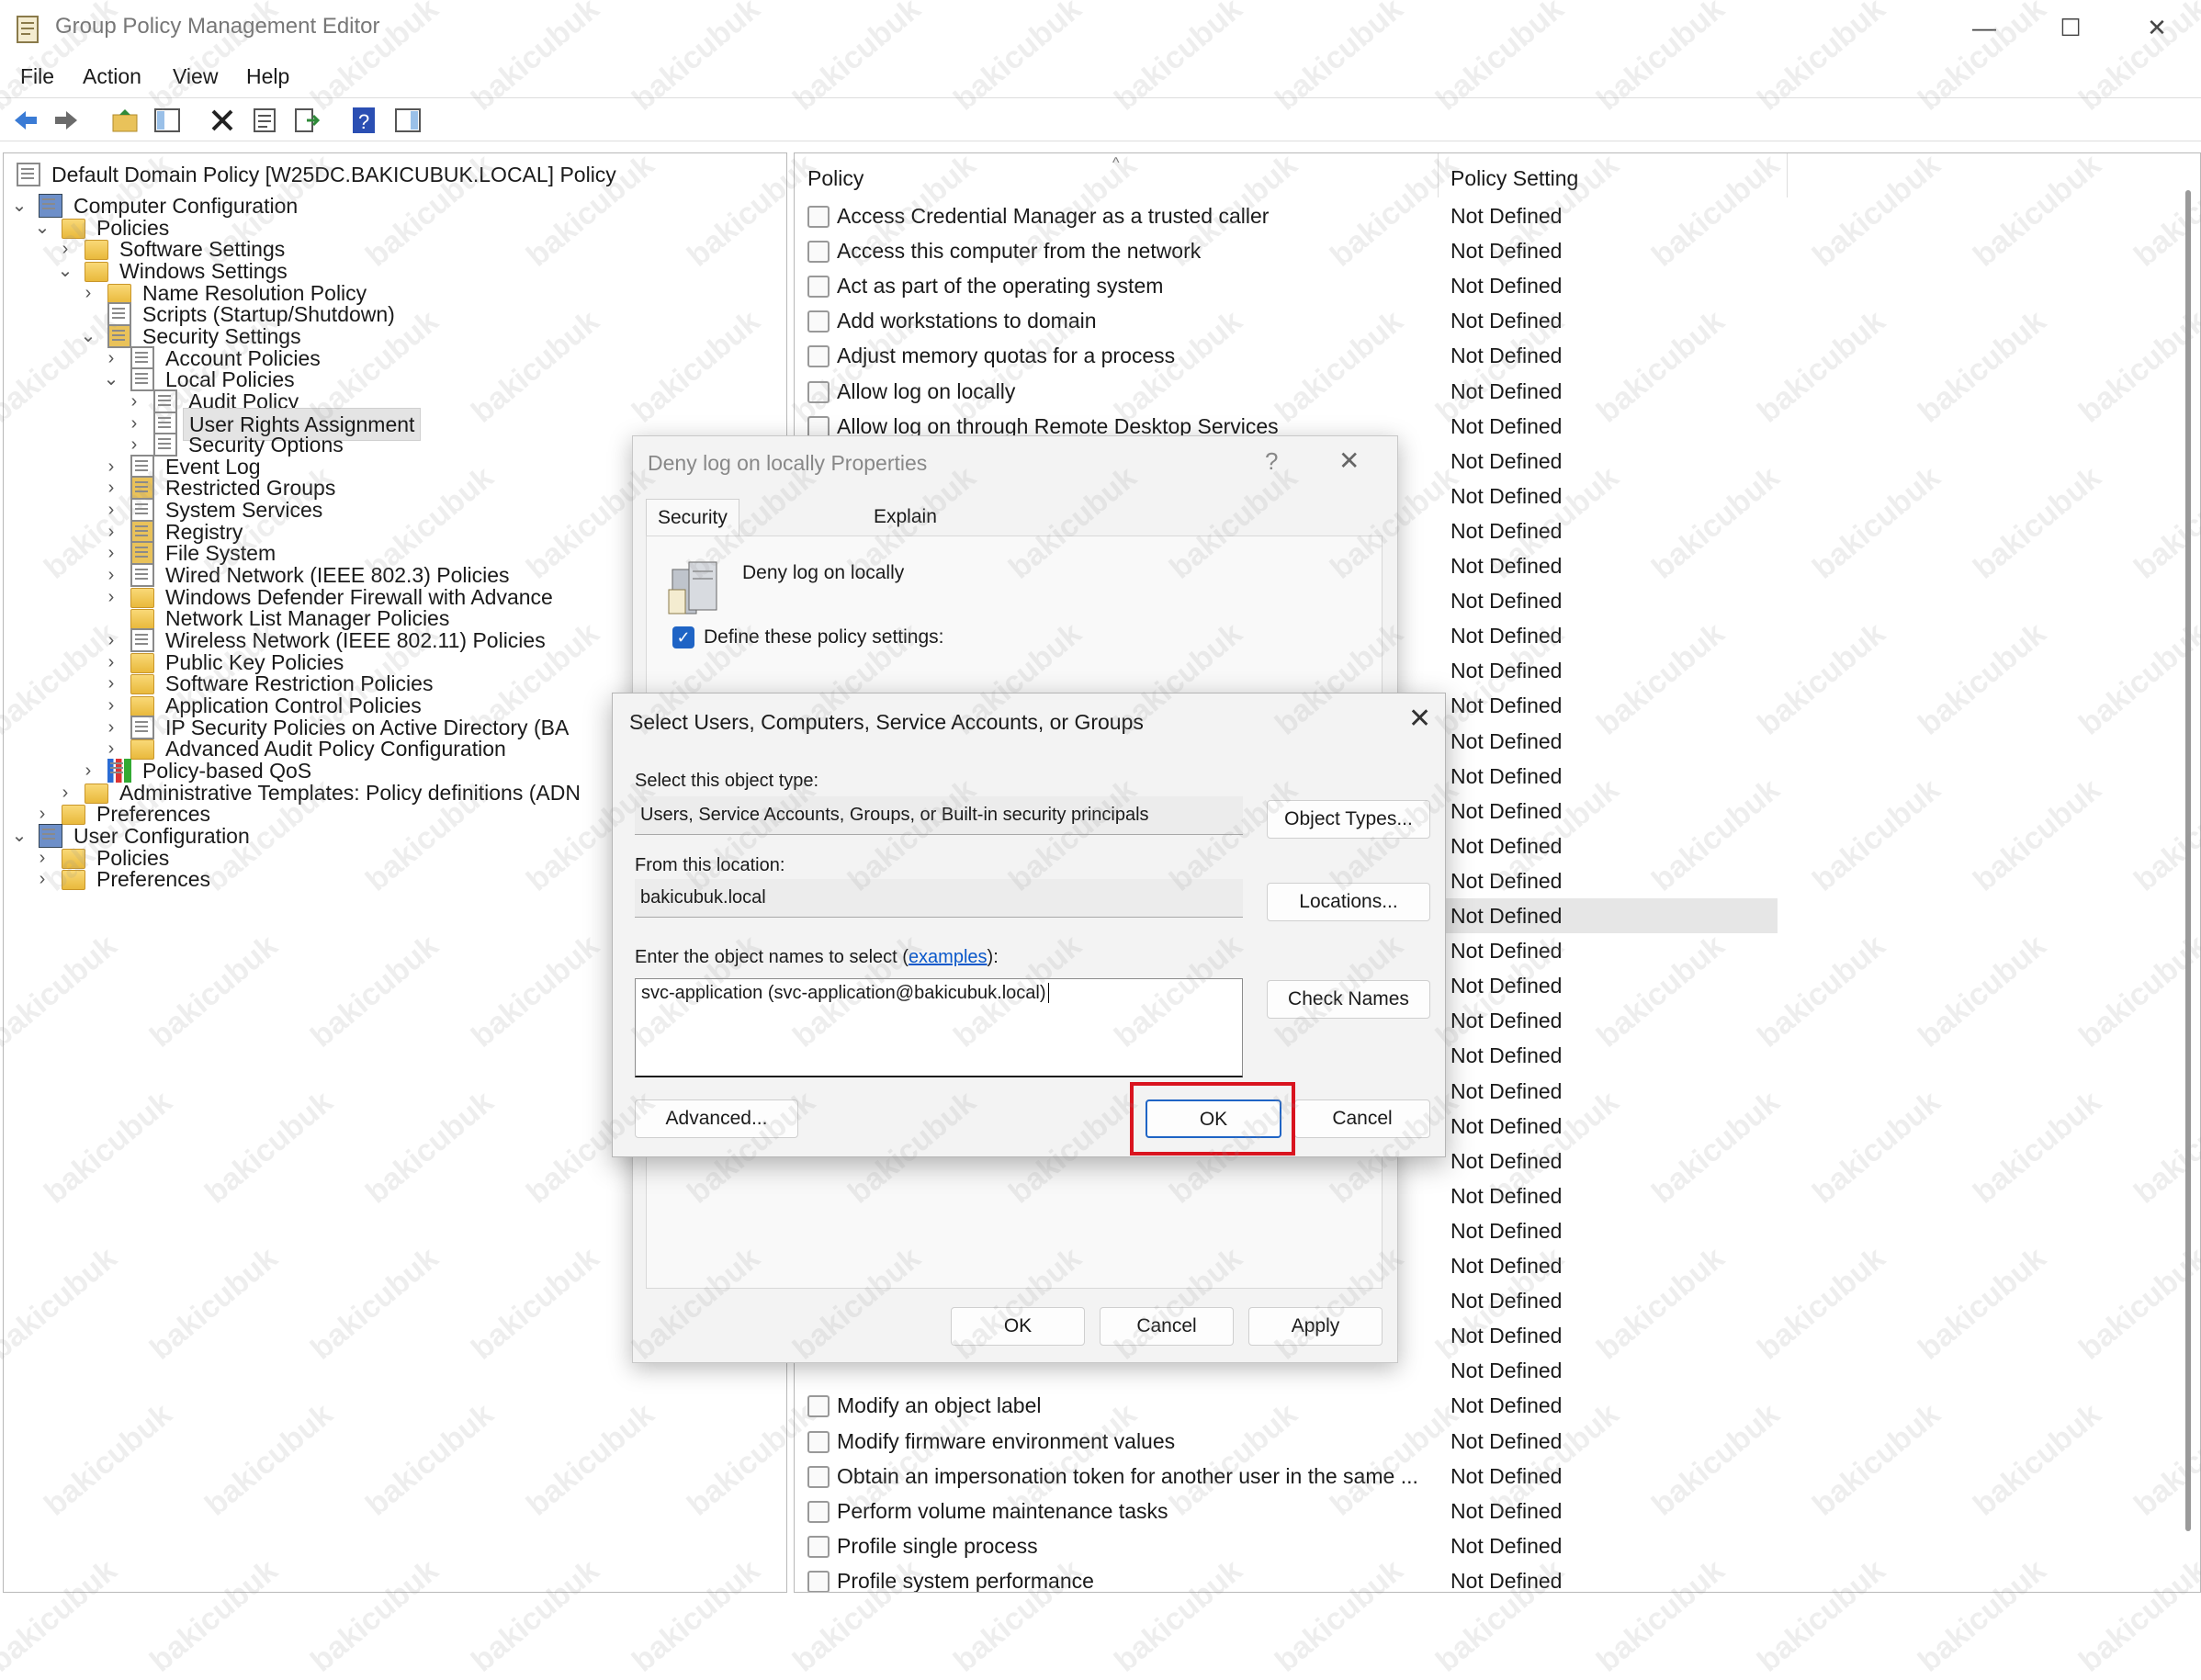 The width and height of the screenshot is (2201, 1680). Describe the element at coordinates (1315, 1326) in the screenshot. I see `apply-button: Apply` at that location.